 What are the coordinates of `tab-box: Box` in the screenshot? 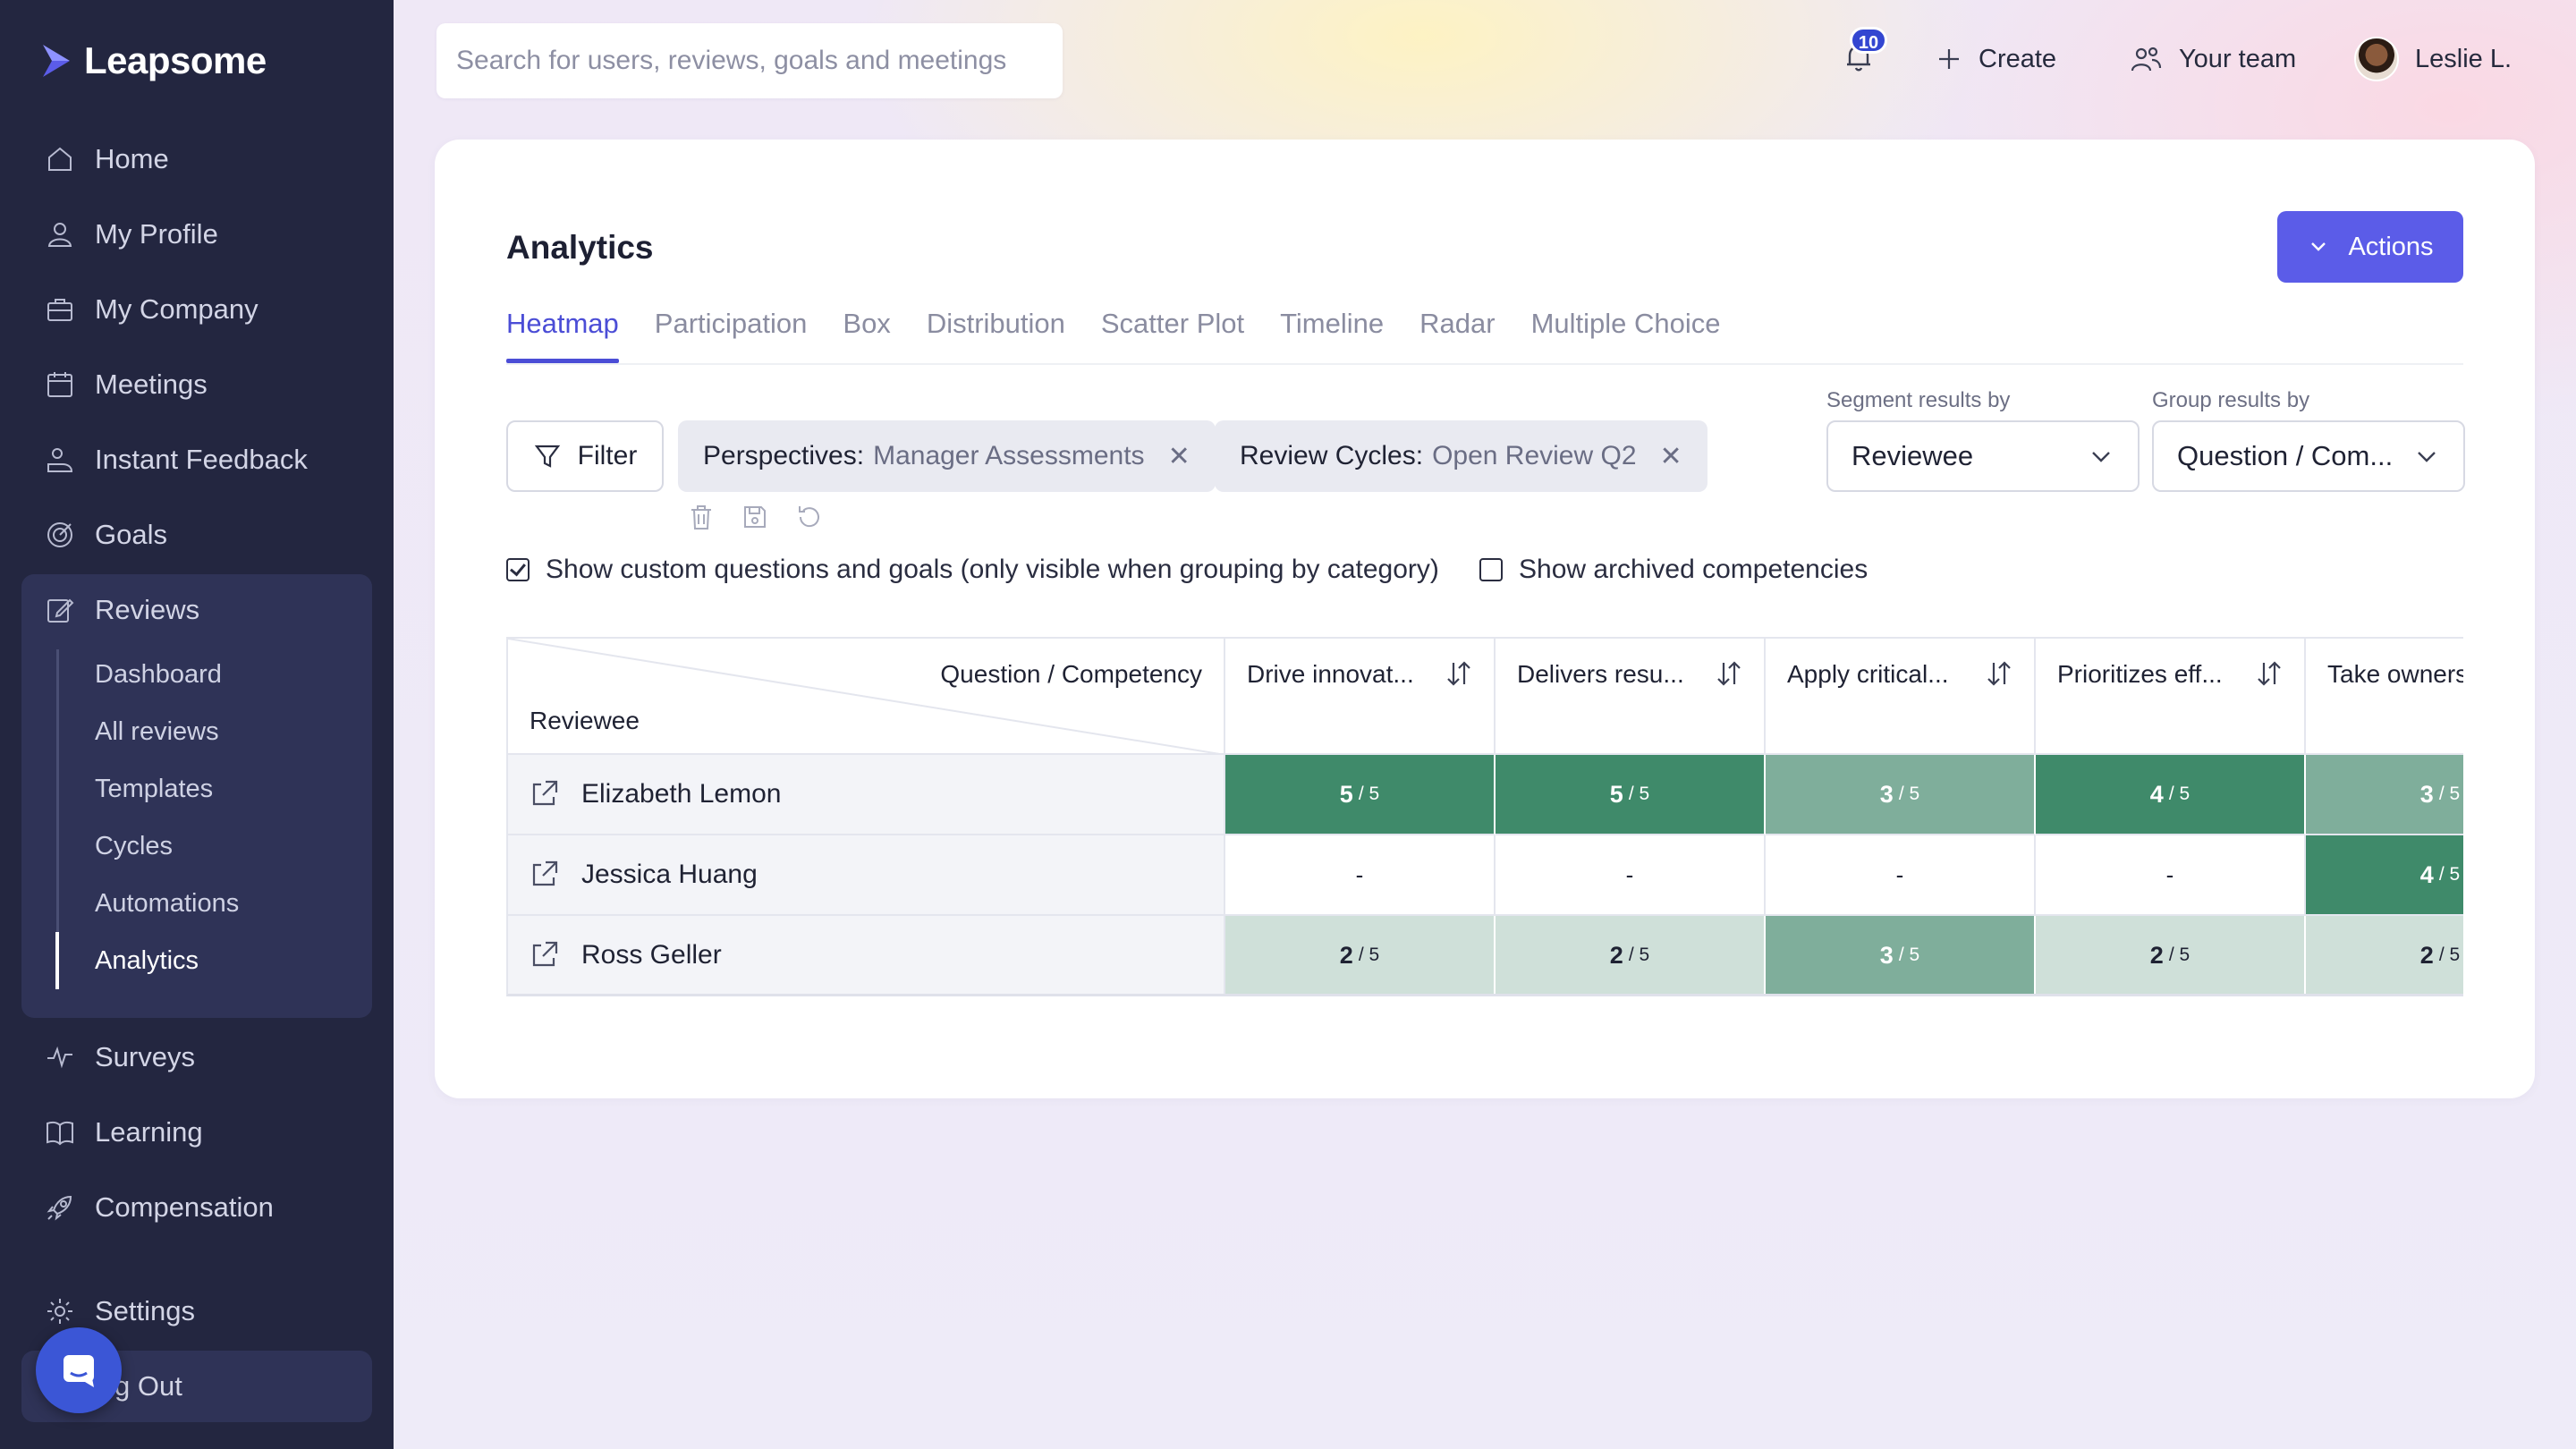 It's located at (866, 335).